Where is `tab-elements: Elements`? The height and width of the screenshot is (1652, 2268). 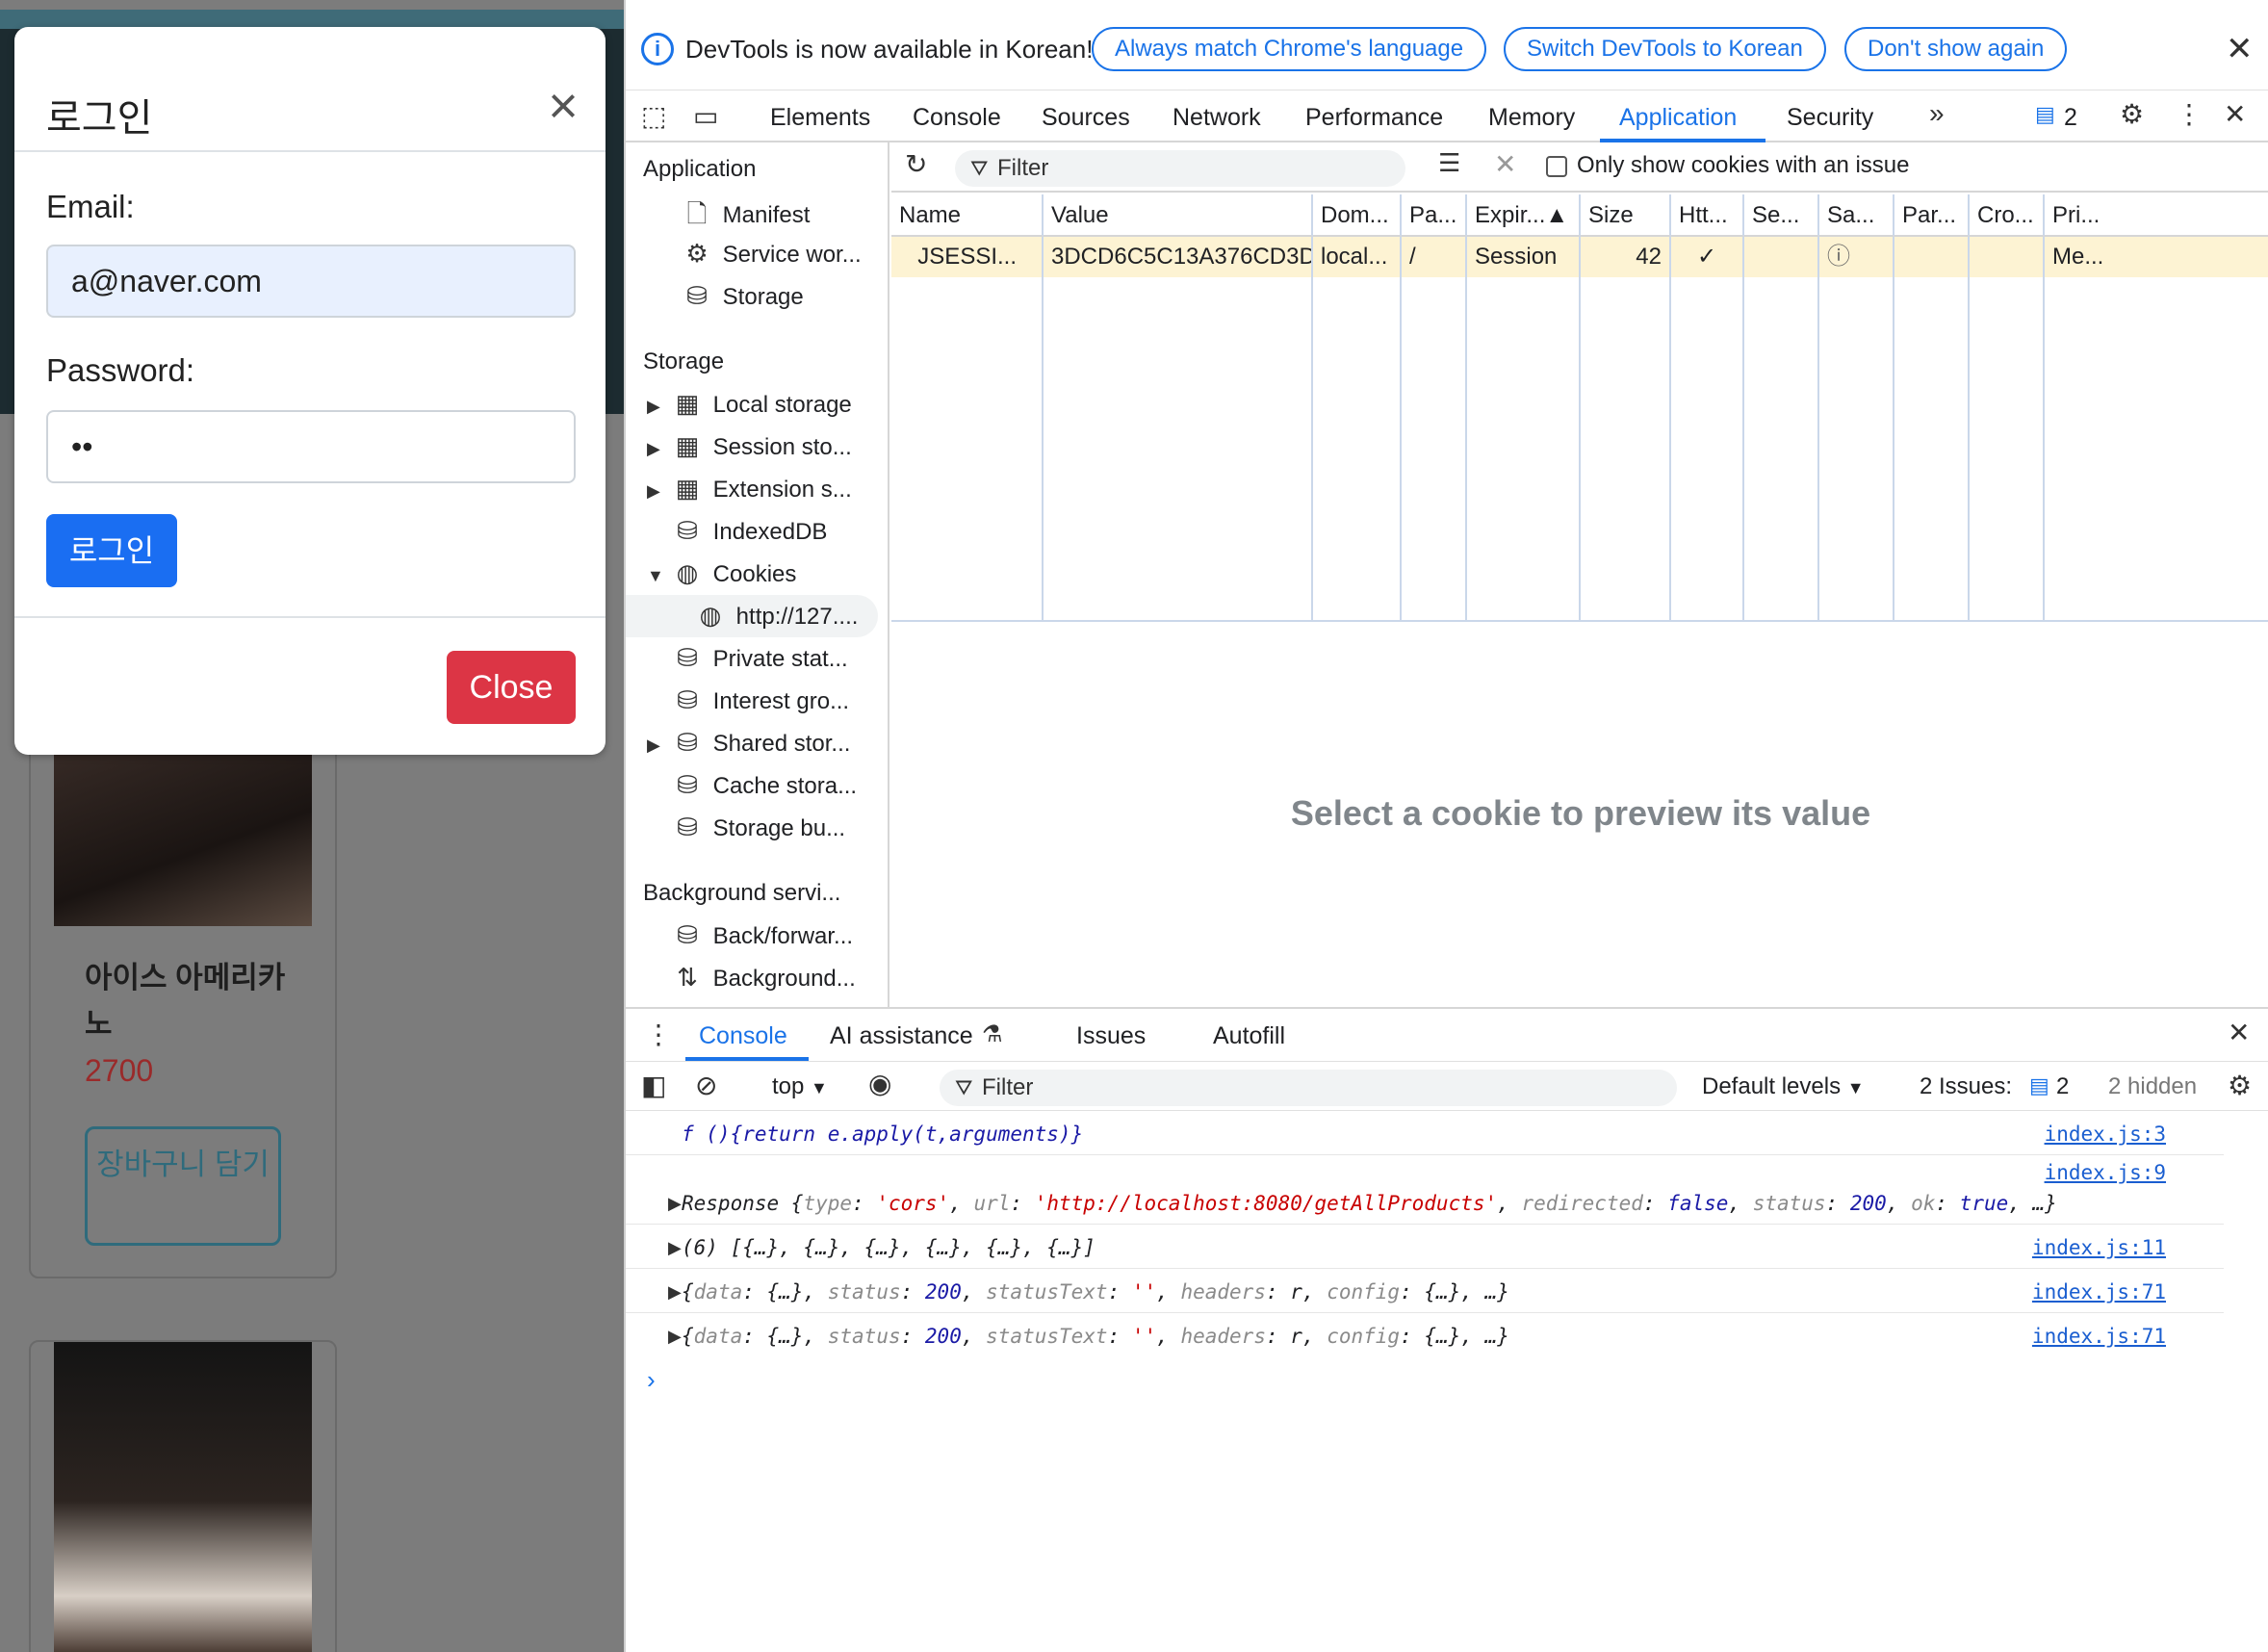 tab-elements: Elements is located at coordinates (820, 118).